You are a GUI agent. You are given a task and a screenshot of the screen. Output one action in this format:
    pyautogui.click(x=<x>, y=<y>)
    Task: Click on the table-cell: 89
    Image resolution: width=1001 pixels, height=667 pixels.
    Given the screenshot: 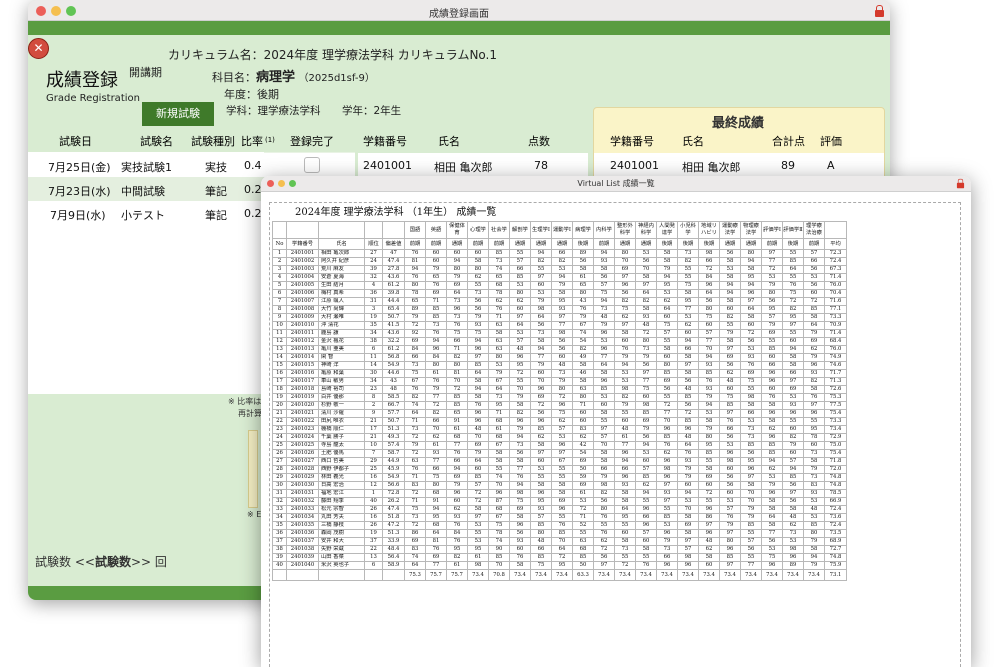 What is the action you would take?
    pyautogui.click(x=415, y=309)
    